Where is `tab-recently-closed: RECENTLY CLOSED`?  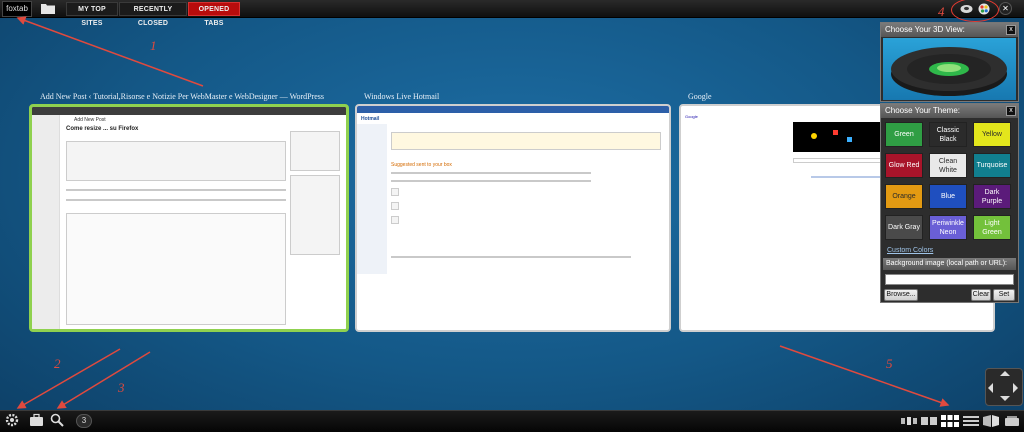 tab-recently-closed: RECENTLY CLOSED is located at coordinates (153, 14).